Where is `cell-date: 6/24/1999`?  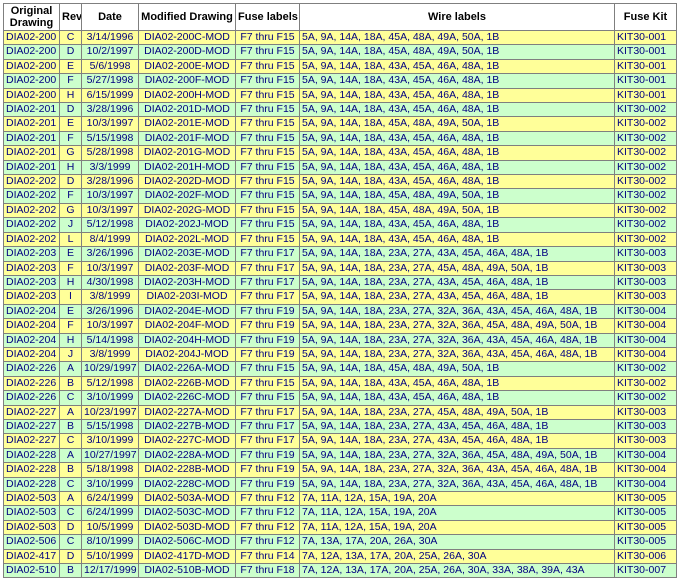 cell-date: 6/24/1999 is located at coordinates (110, 498).